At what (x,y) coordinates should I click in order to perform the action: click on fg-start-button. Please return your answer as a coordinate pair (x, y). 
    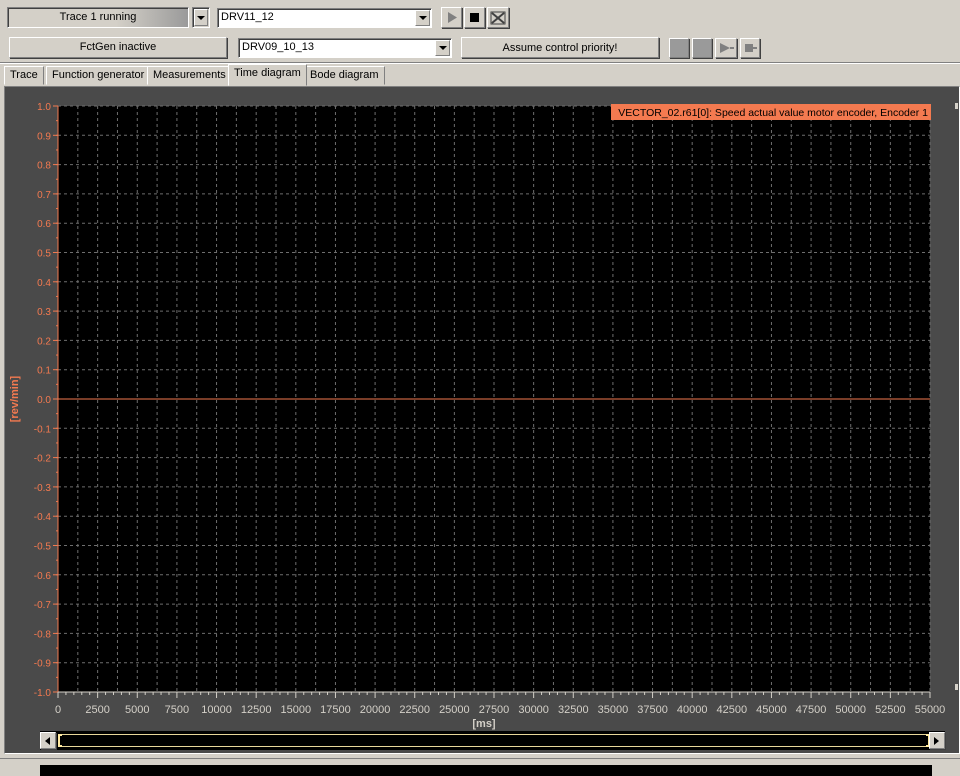
    Looking at the image, I should click on (679, 48).